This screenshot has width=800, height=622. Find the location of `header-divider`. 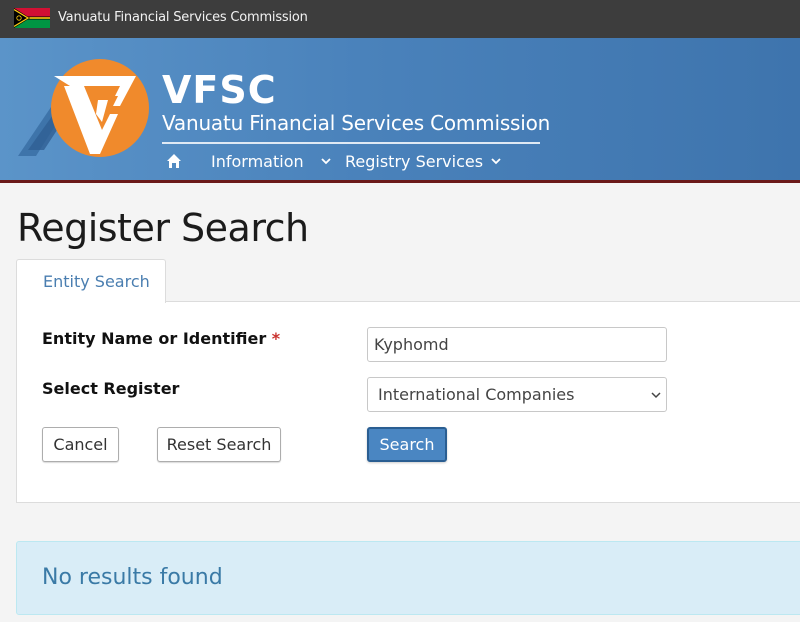

header-divider is located at coordinates (400, 181).